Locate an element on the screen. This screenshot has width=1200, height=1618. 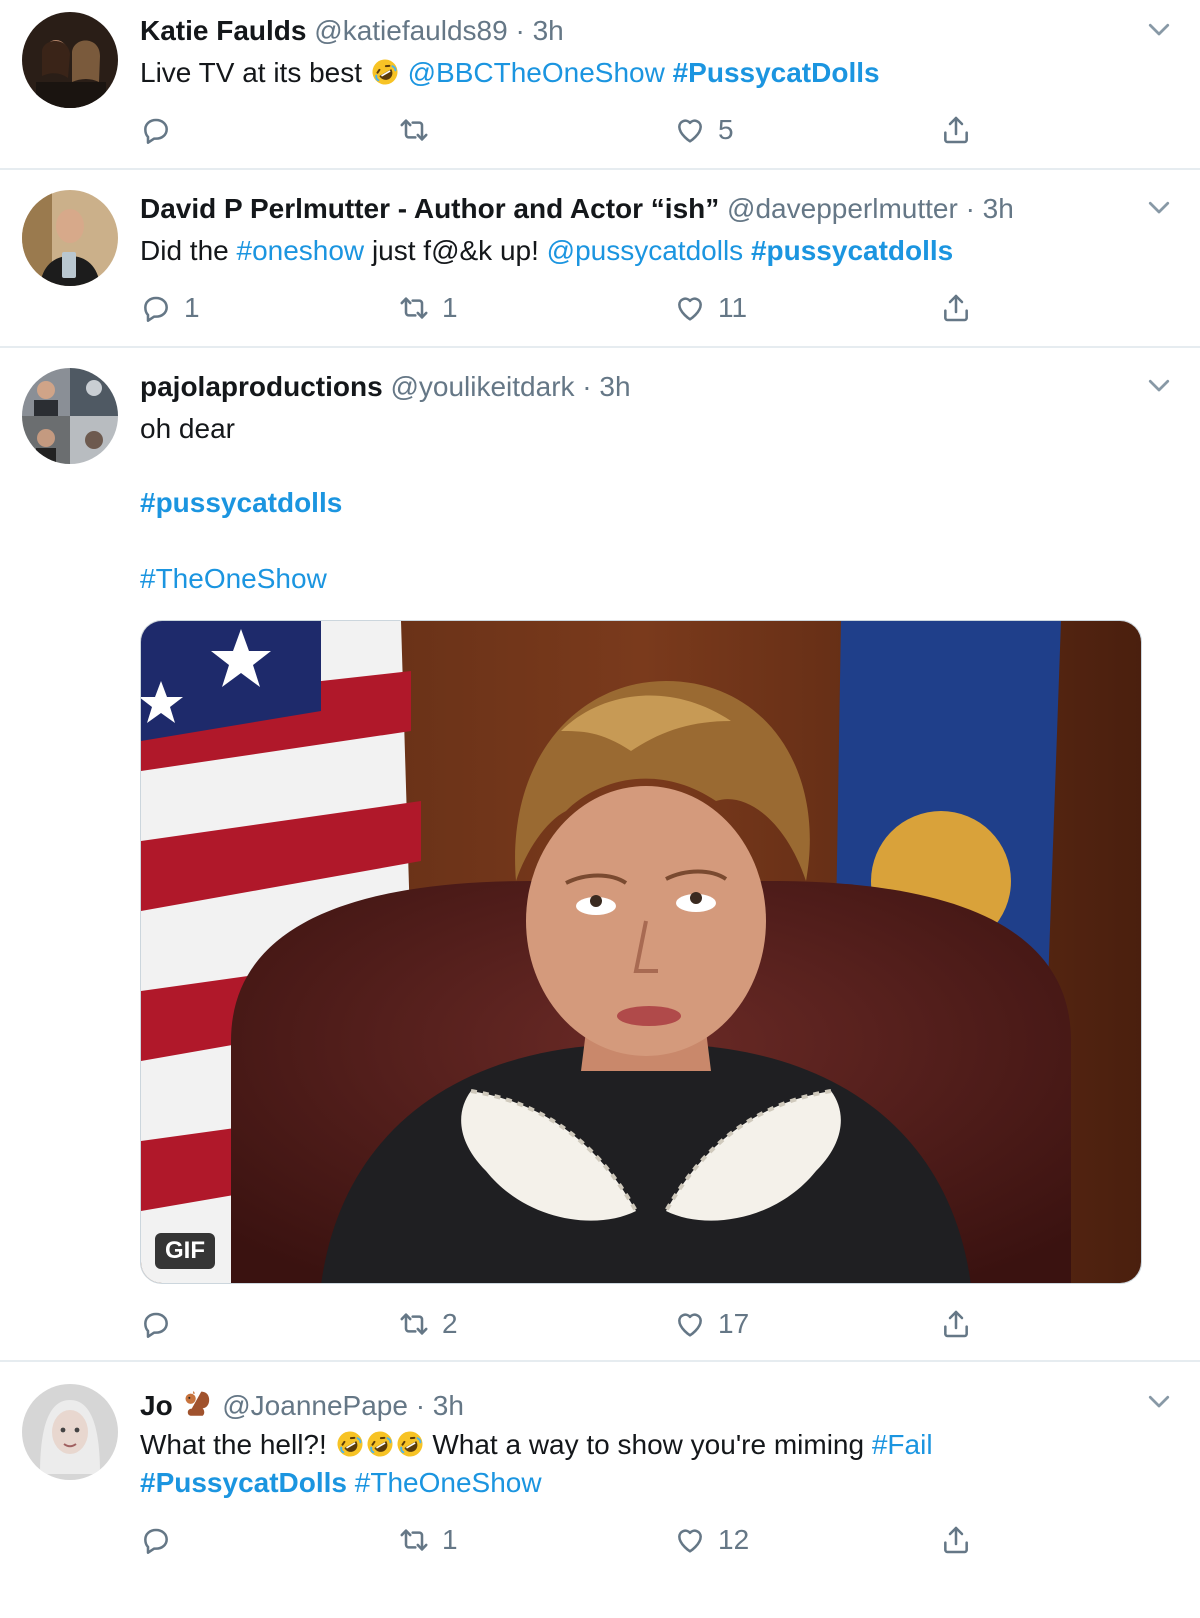
like-count: 17 is located at coordinates (734, 1323).